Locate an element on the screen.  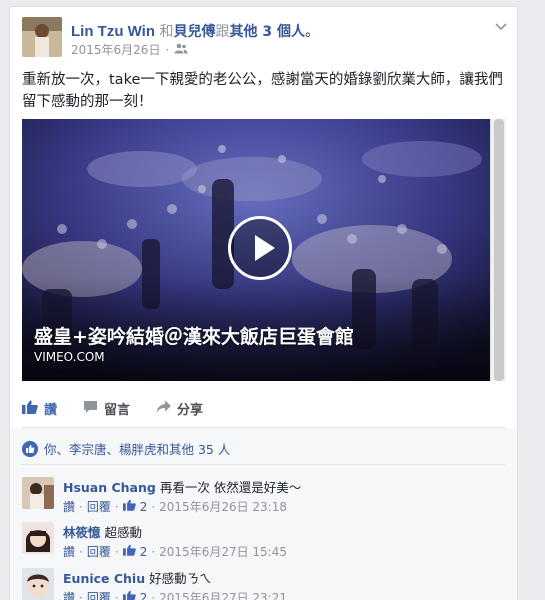
like-label: 讚 is located at coordinates (51, 410).